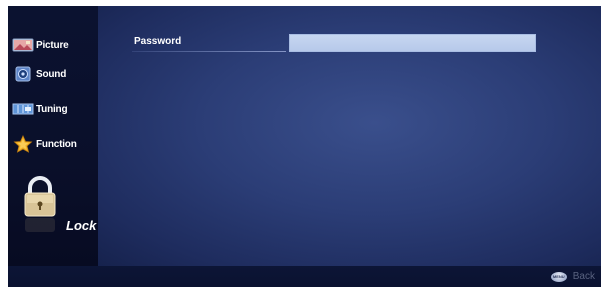  I want to click on function-star-icon, so click(23, 144).